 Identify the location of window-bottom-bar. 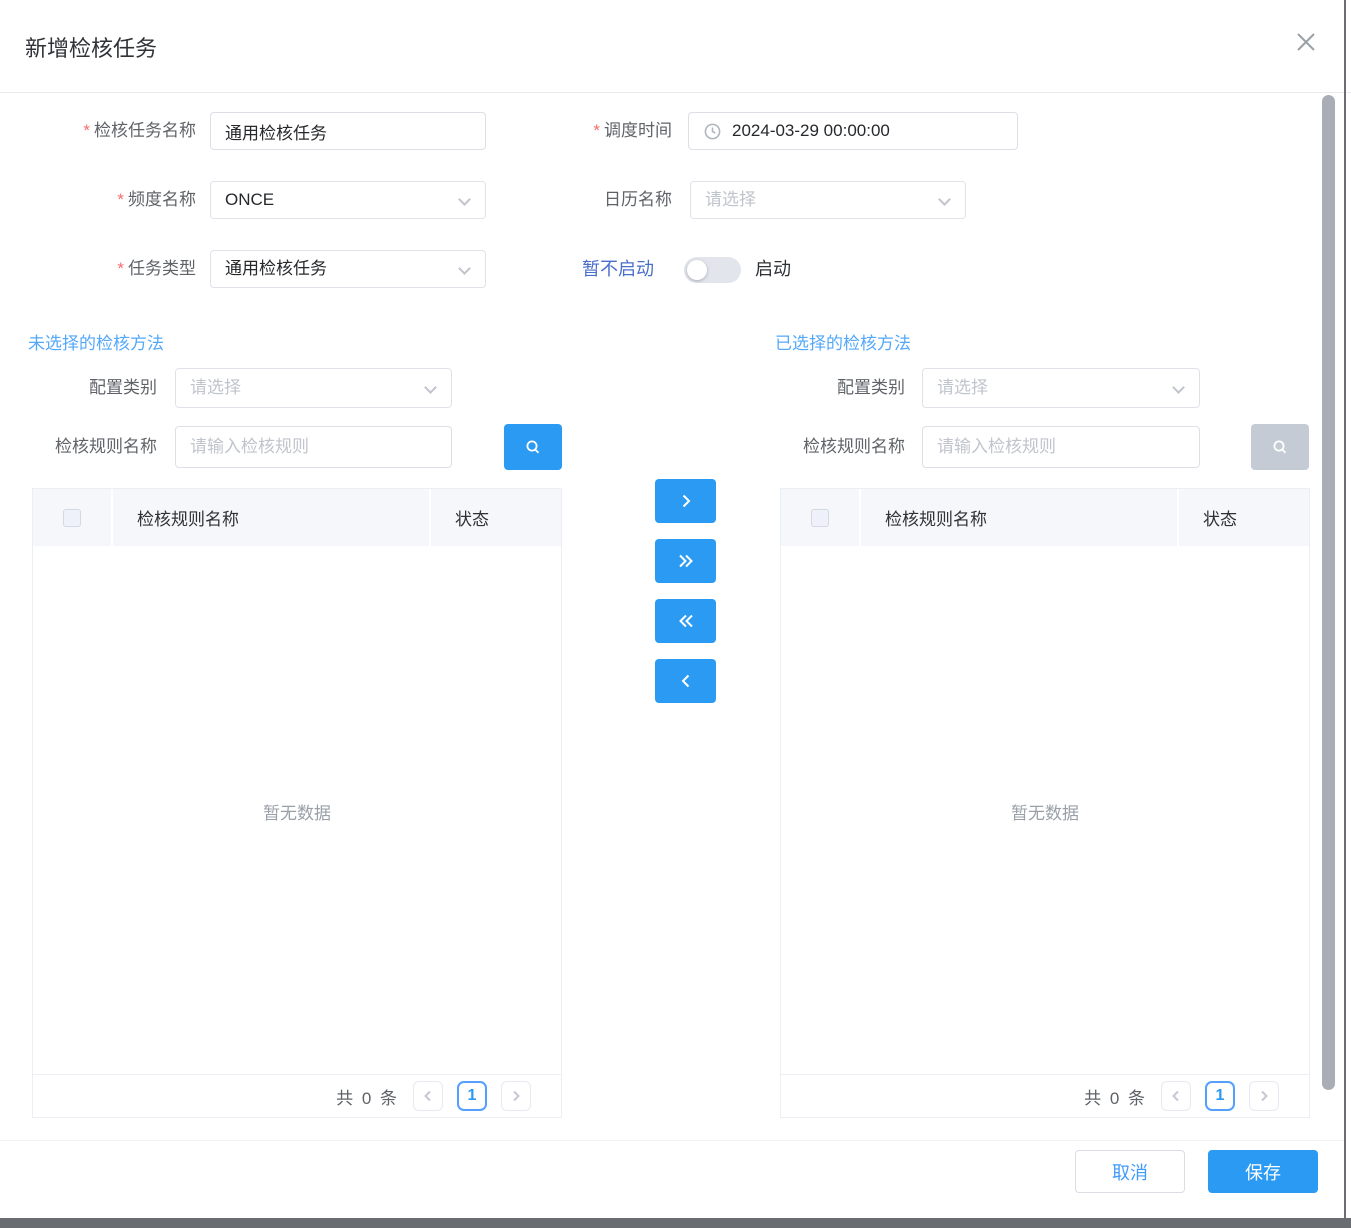
(675, 1223).